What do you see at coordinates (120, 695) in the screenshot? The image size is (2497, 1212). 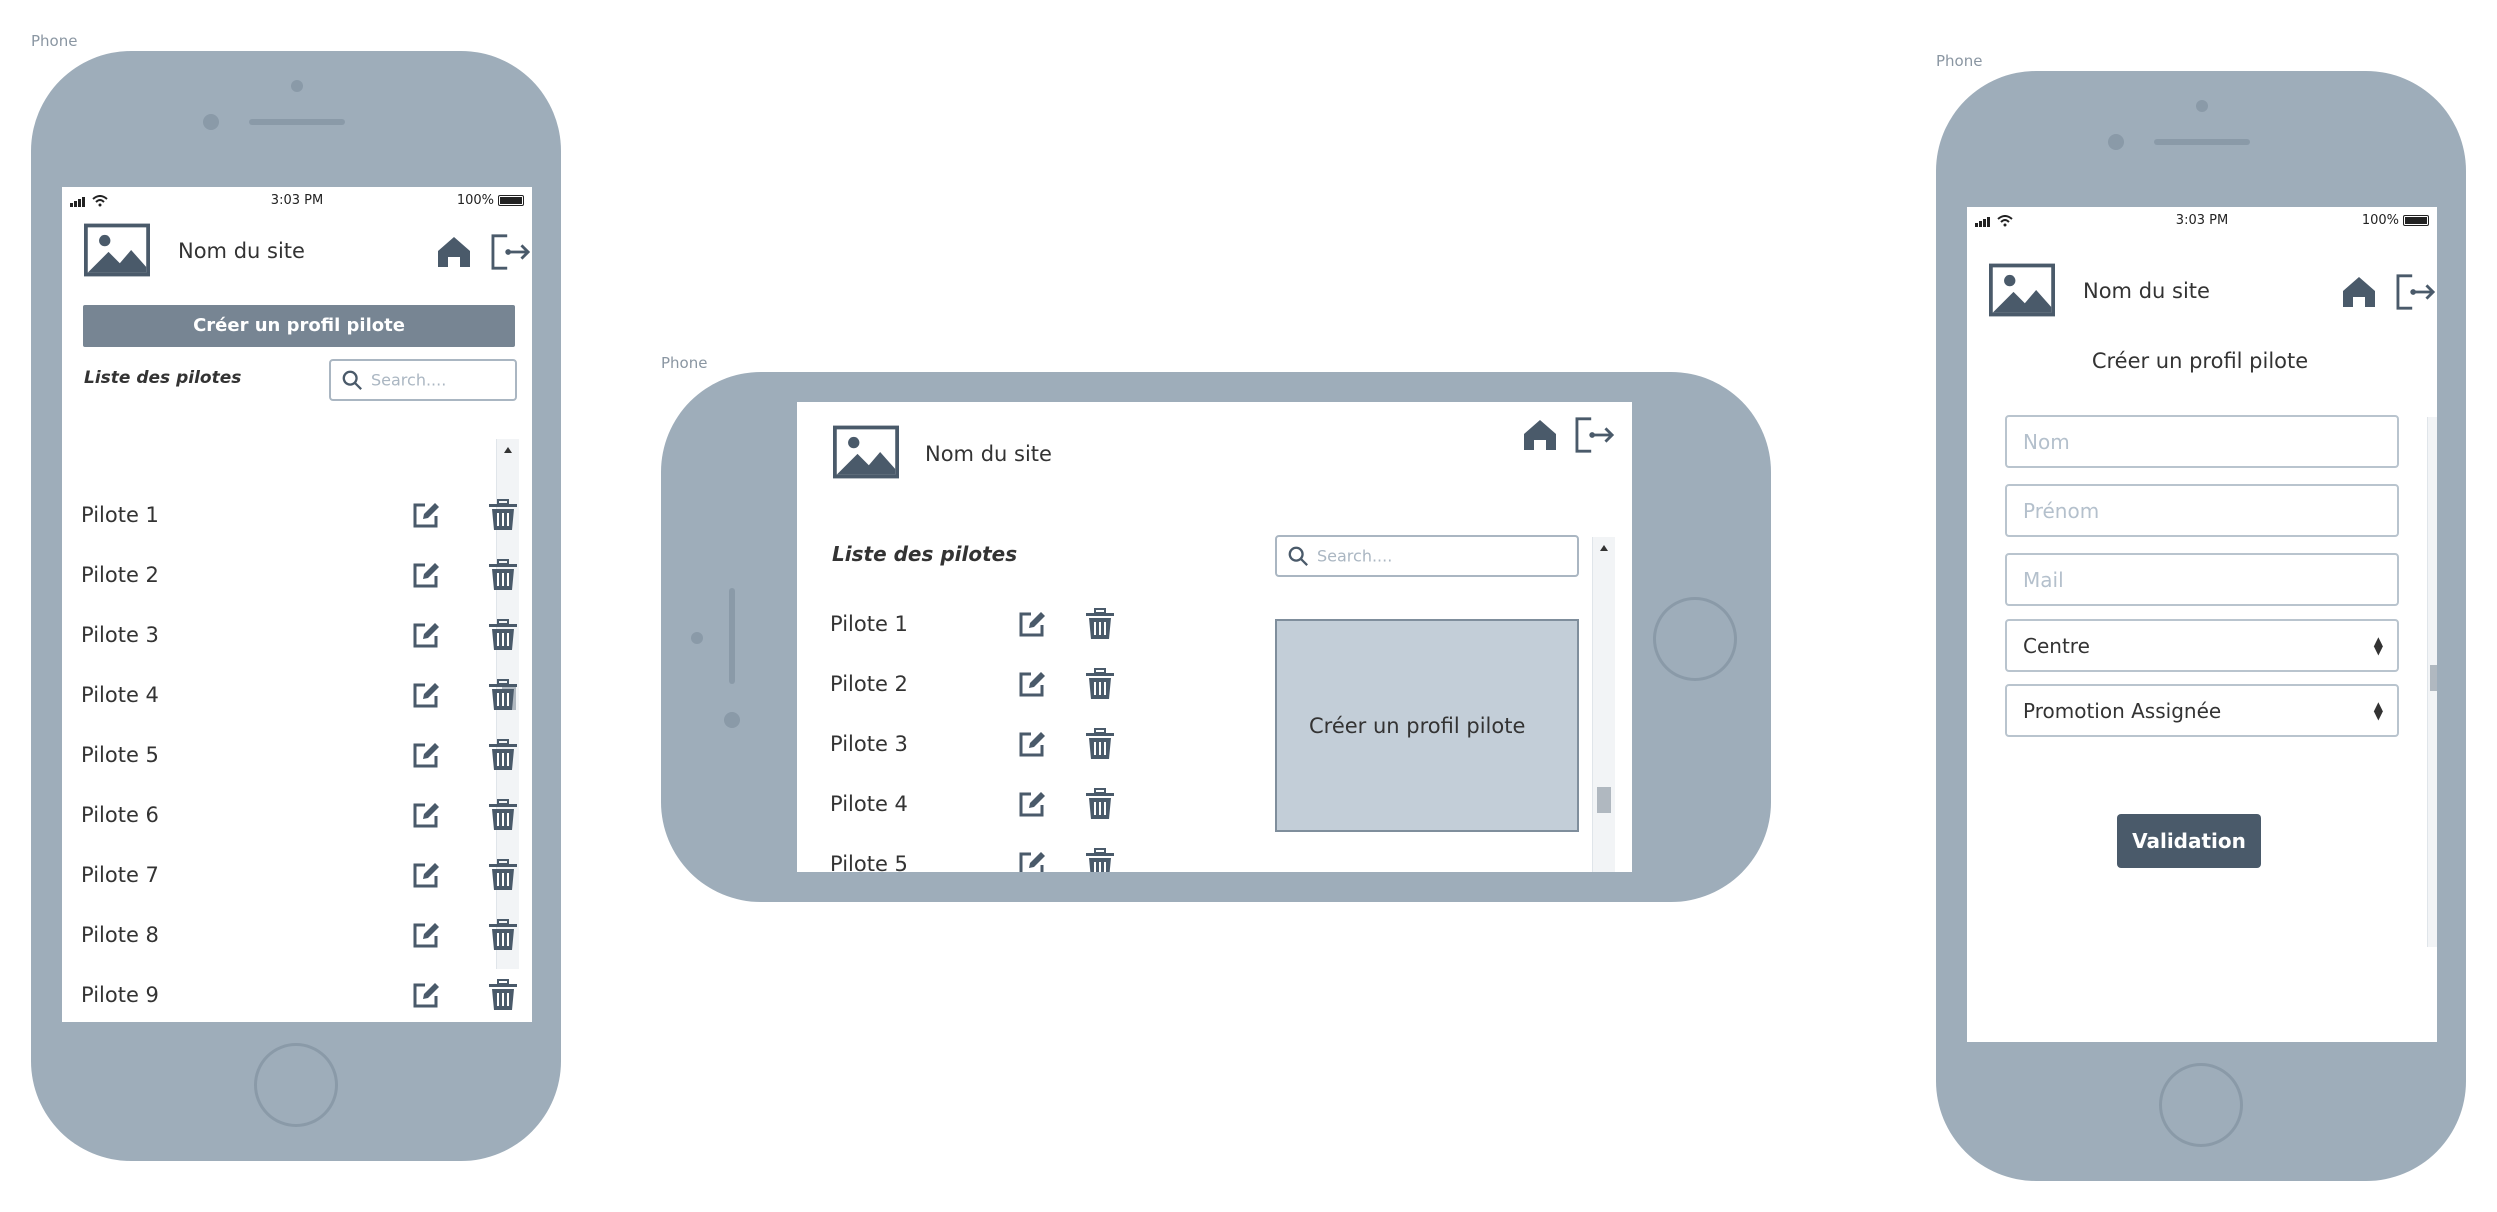 I see `pilot-name: Pilote 4` at bounding box center [120, 695].